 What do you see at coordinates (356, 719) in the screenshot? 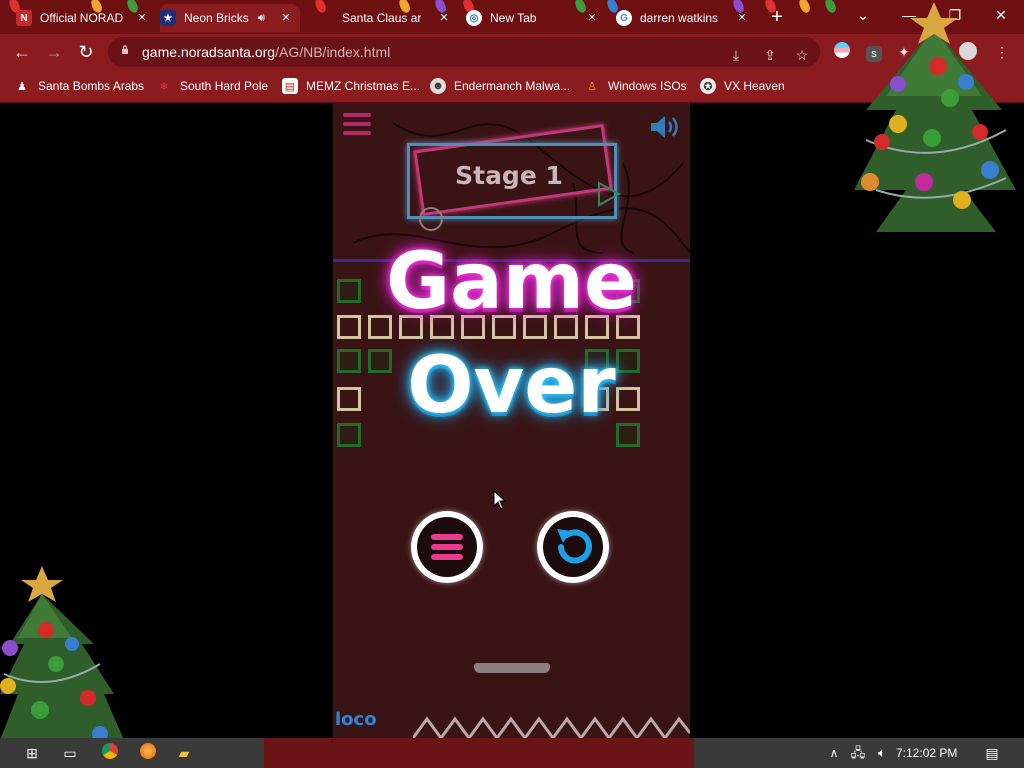
I see `poki-logo: loco` at bounding box center [356, 719].